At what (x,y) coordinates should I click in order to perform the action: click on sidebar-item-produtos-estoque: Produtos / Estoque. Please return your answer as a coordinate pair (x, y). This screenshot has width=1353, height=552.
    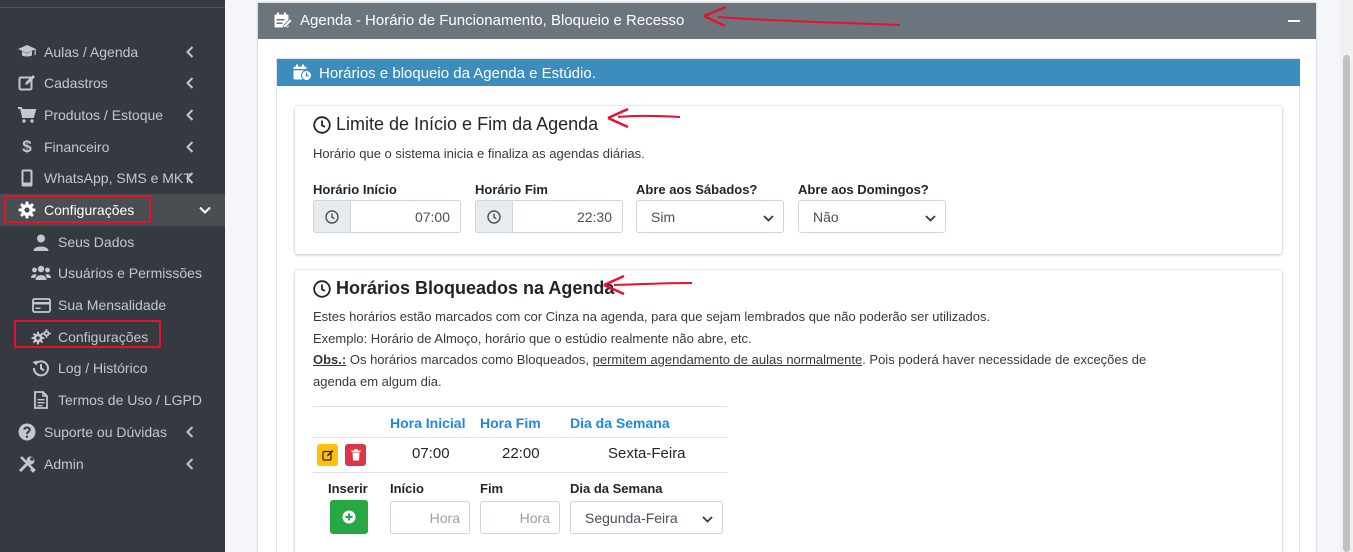
    Looking at the image, I should click on (112, 115).